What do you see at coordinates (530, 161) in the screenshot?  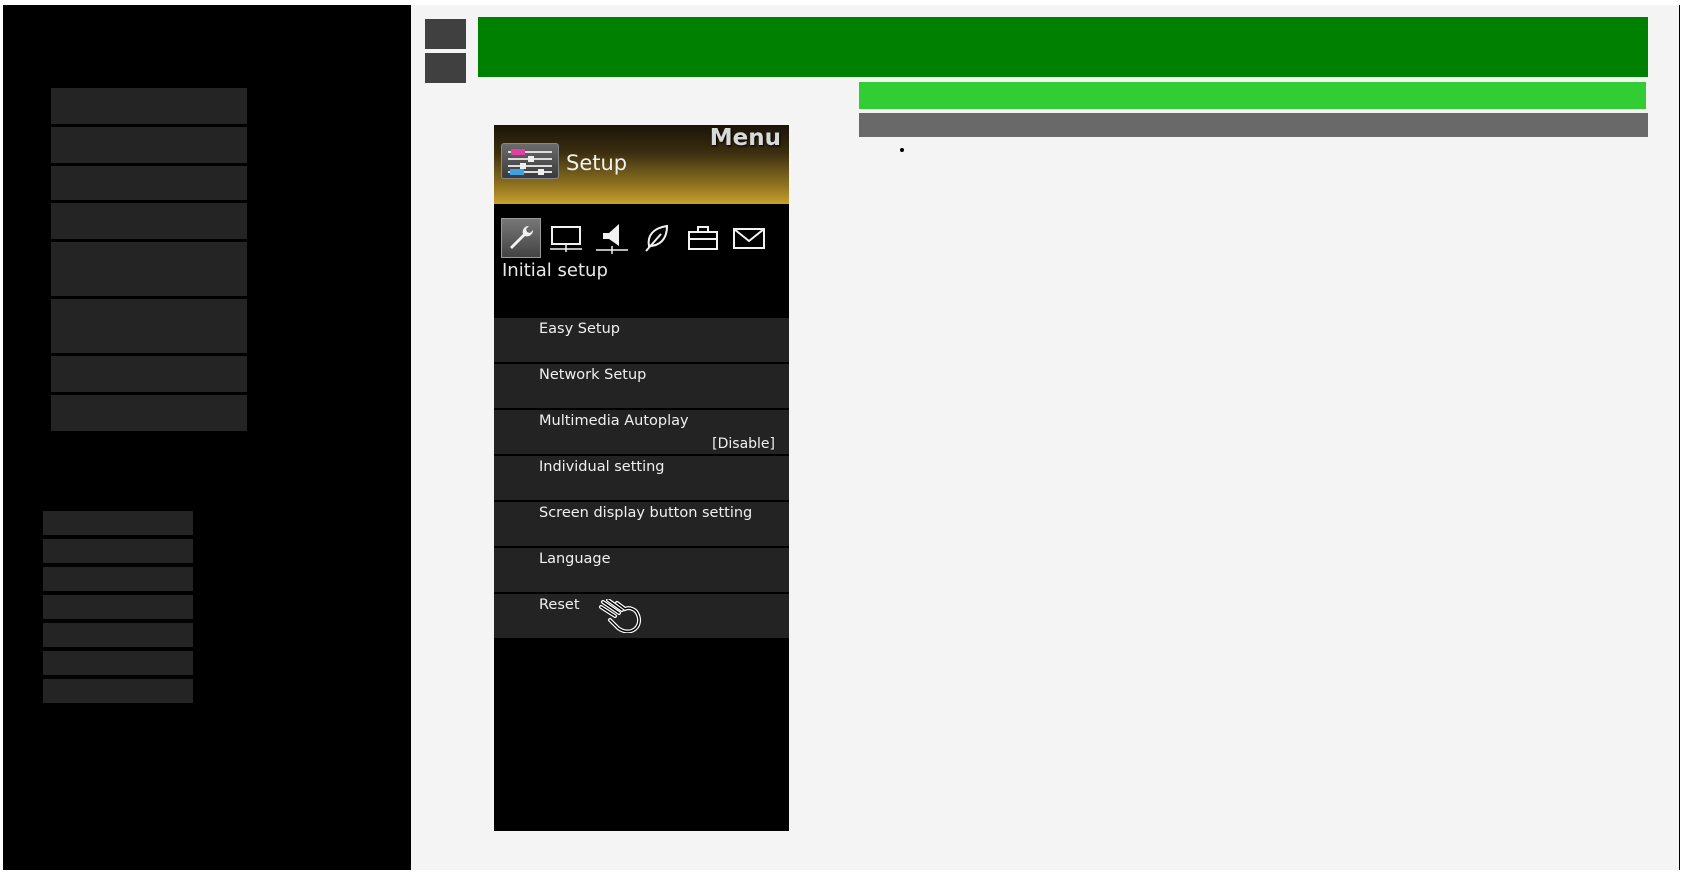 I see `sliders-icon` at bounding box center [530, 161].